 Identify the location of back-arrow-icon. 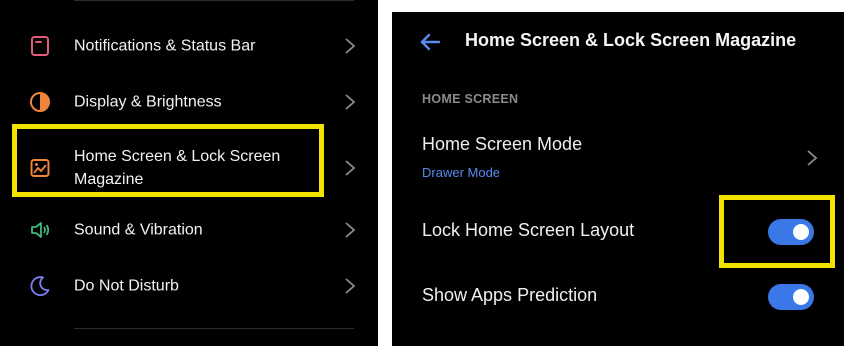
(430, 42).